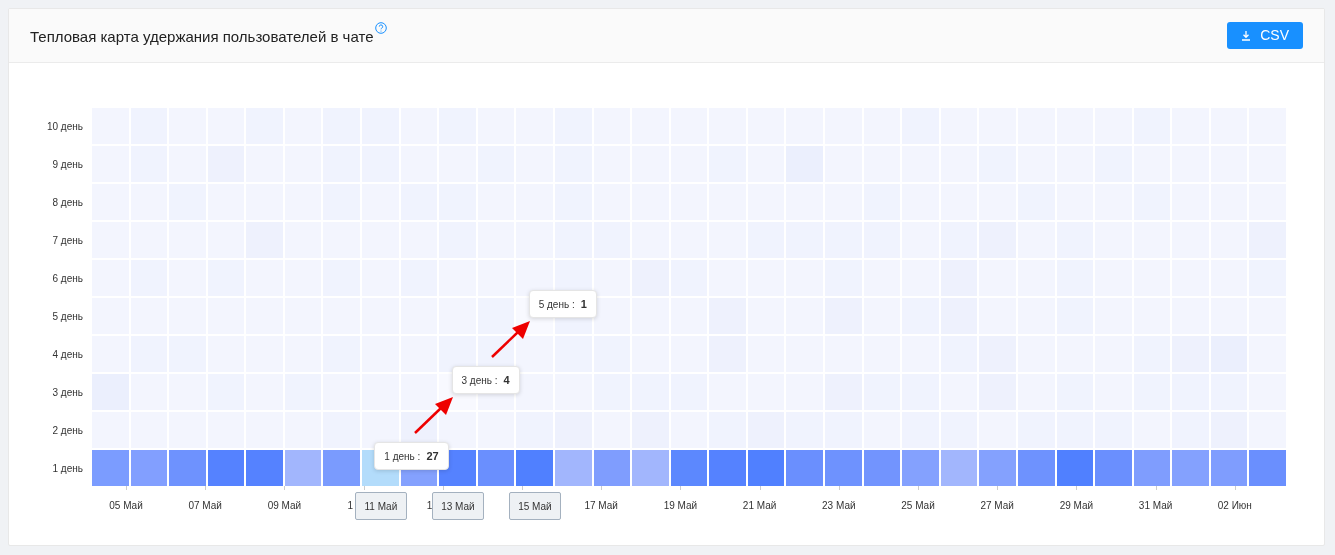 This screenshot has height=555, width=1335. Describe the element at coordinates (918, 506) in the screenshot. I see `axis-label: 25 Май` at that location.